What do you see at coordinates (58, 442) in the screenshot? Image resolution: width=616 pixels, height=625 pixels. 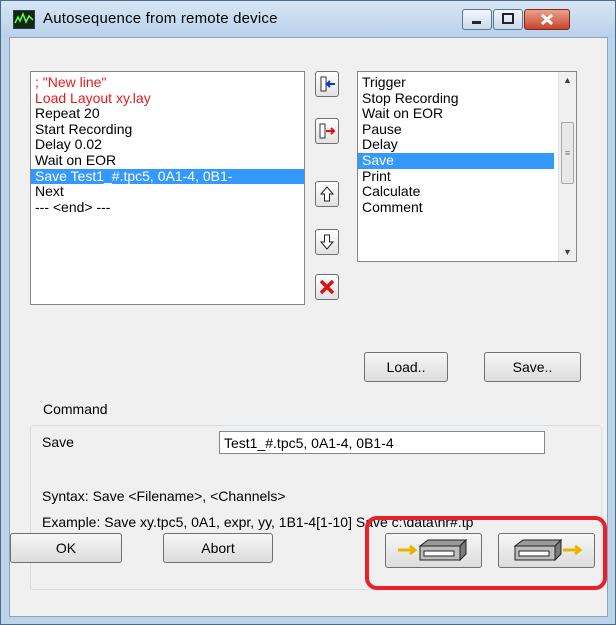 I see `command-name-label: Save` at bounding box center [58, 442].